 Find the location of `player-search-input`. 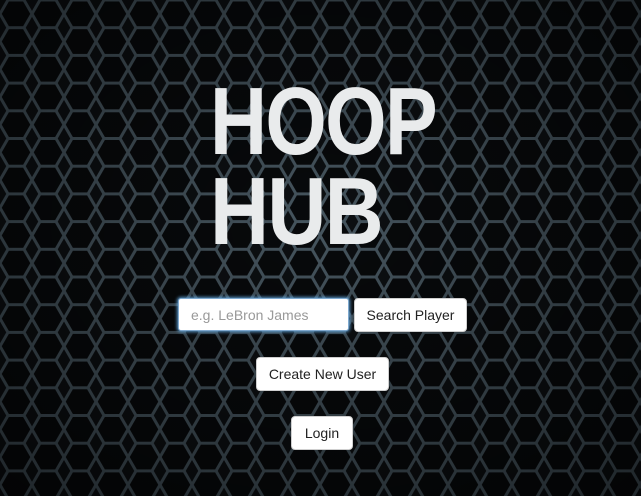

player-search-input is located at coordinates (263, 314).